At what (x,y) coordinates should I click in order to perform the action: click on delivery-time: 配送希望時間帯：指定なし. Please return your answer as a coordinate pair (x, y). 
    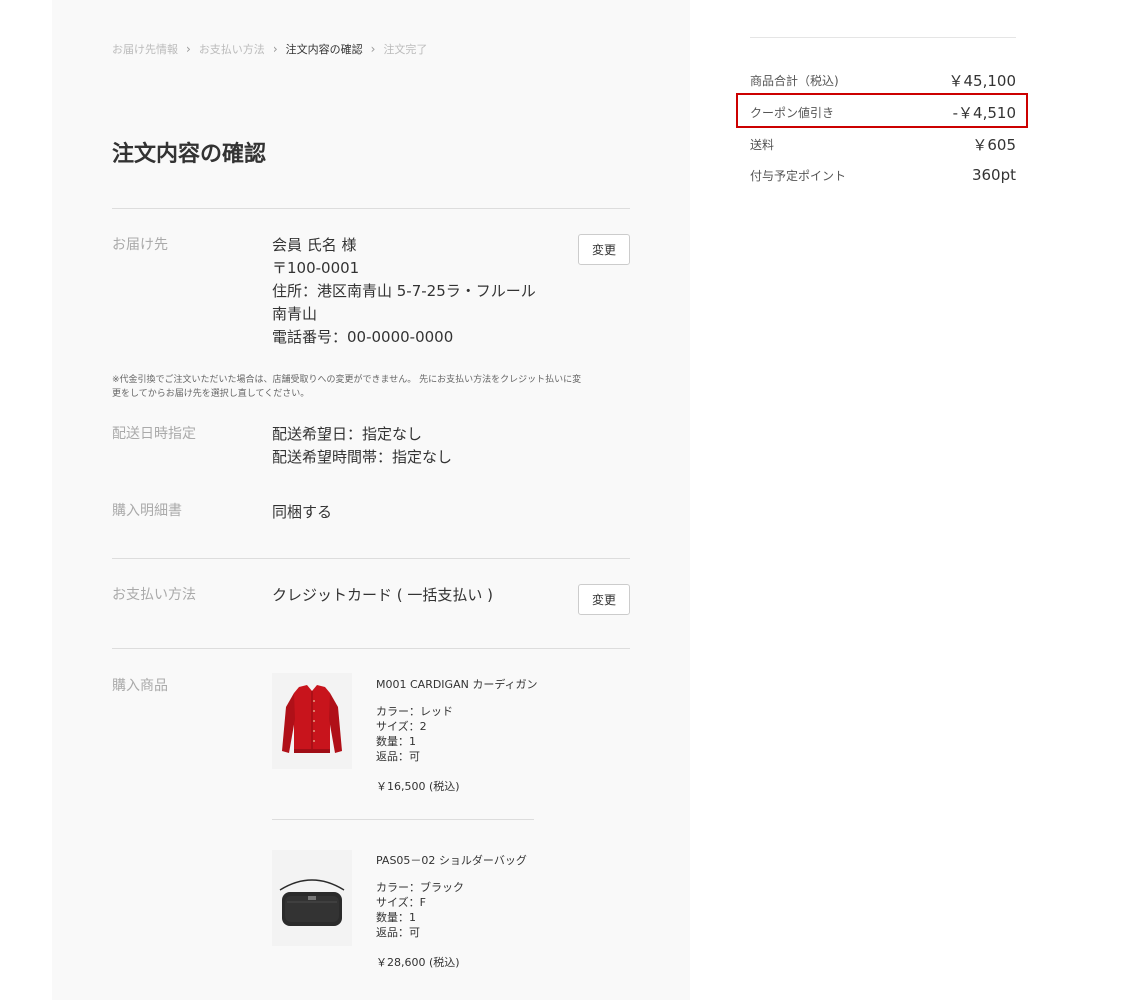
    Looking at the image, I should click on (362, 457).